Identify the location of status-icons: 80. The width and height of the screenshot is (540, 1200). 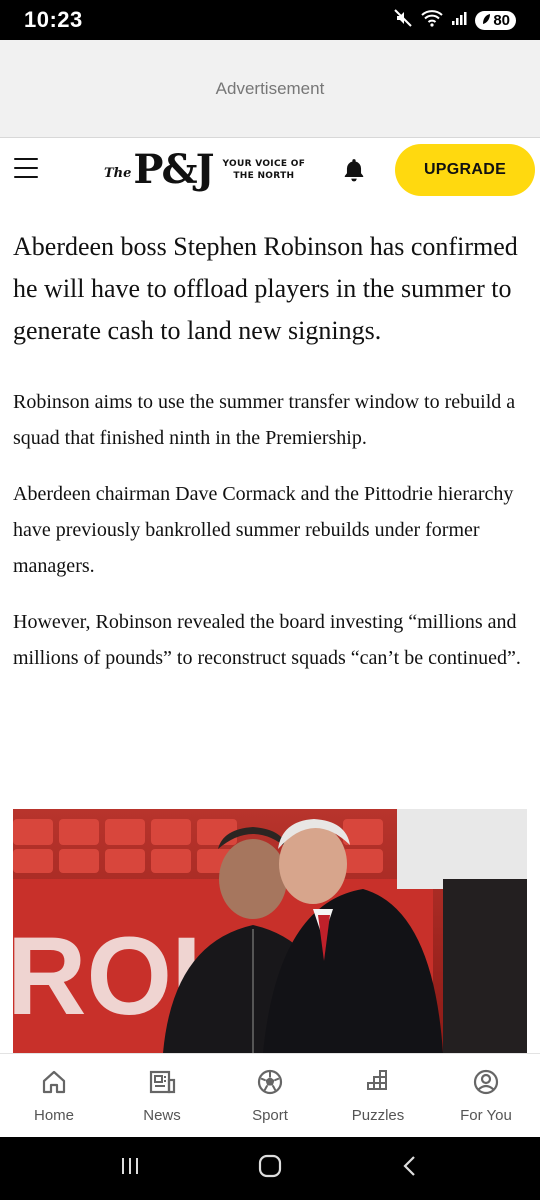
(454, 20).